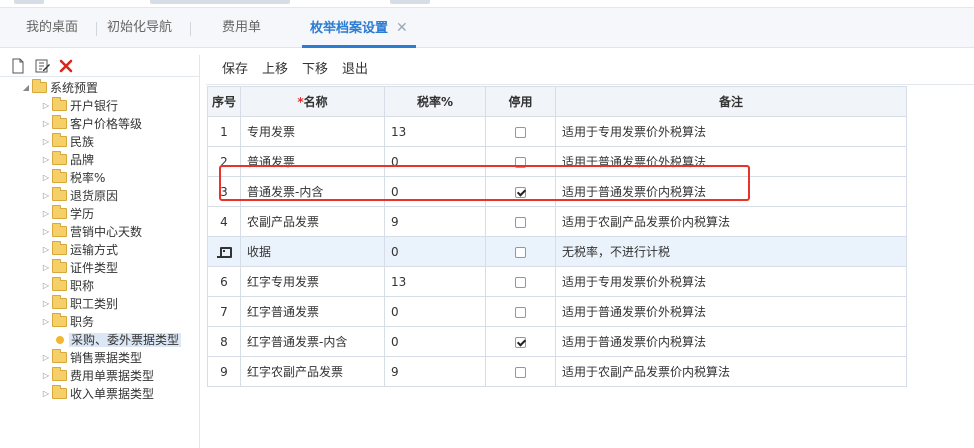 The image size is (974, 448). What do you see at coordinates (59, 88) in the screenshot?
I see `tree-root: ◢ 系统预置` at bounding box center [59, 88].